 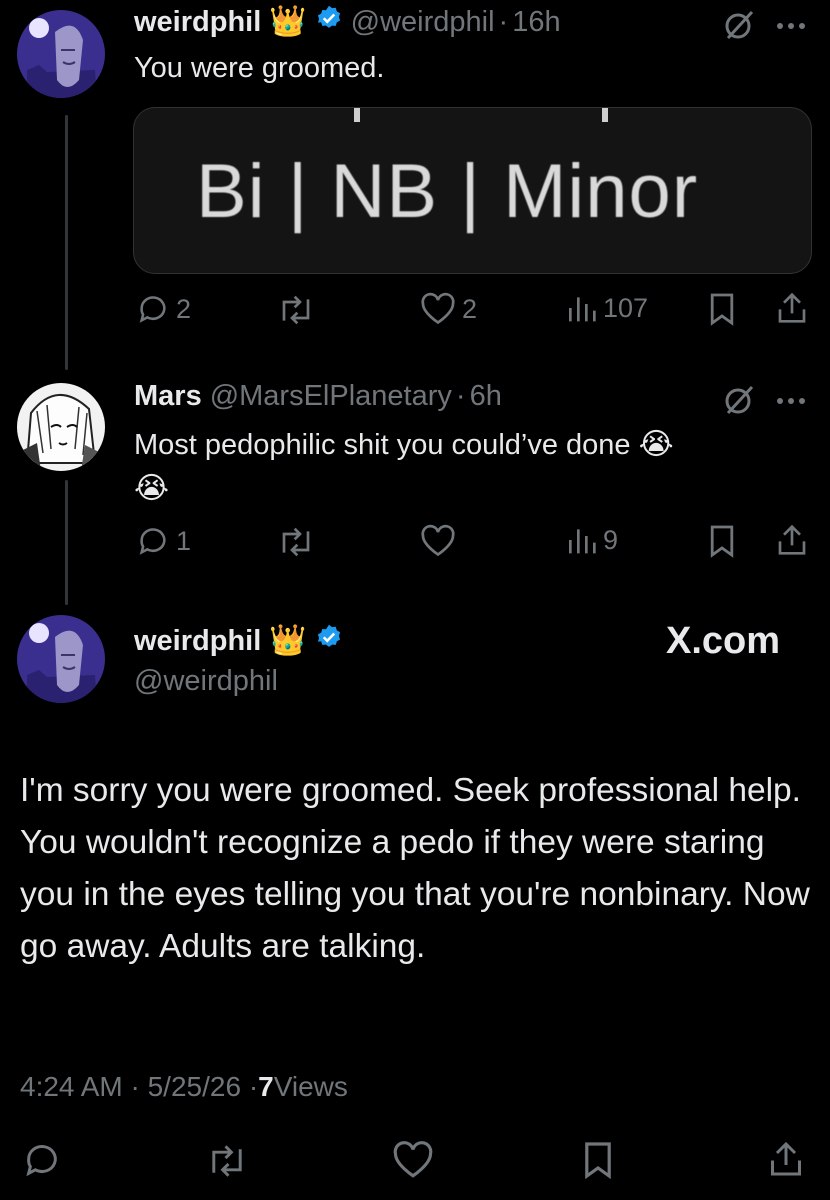 What do you see at coordinates (382, 445) in the screenshot?
I see `tweet-text: Most pedophilic shit you could’ve done` at bounding box center [382, 445].